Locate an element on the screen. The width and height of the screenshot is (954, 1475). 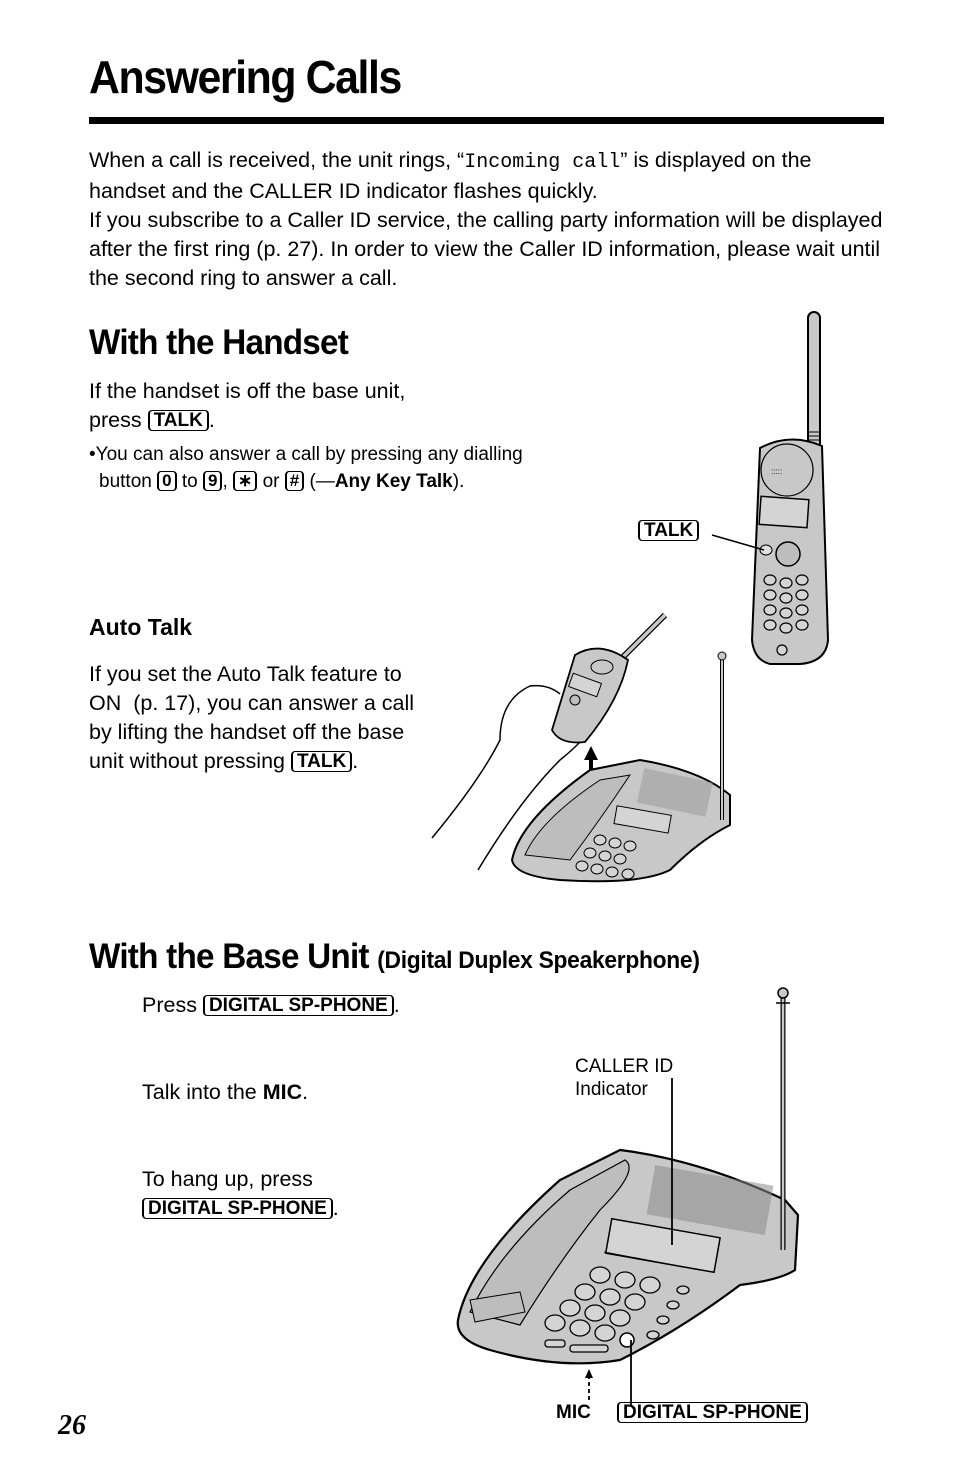
handset-antenna is located at coordinates (814, 382).